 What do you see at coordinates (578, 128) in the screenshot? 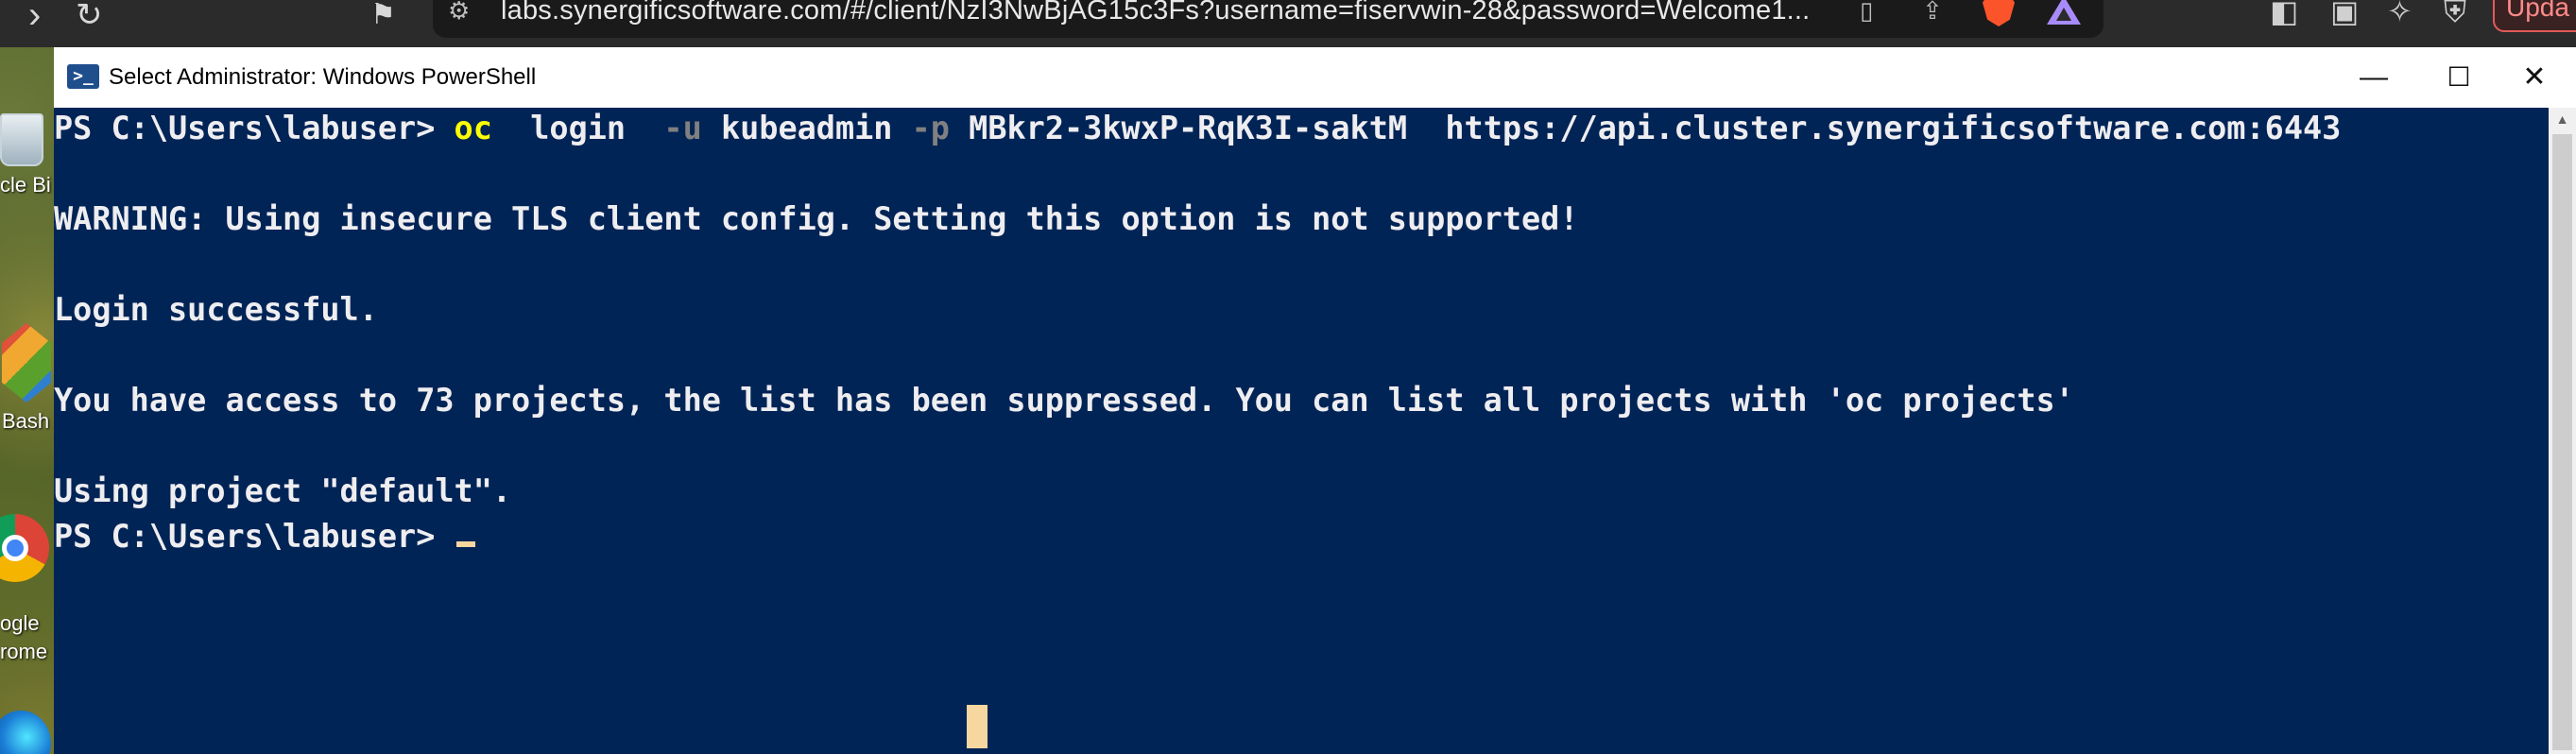
I see `command-arg: login` at bounding box center [578, 128].